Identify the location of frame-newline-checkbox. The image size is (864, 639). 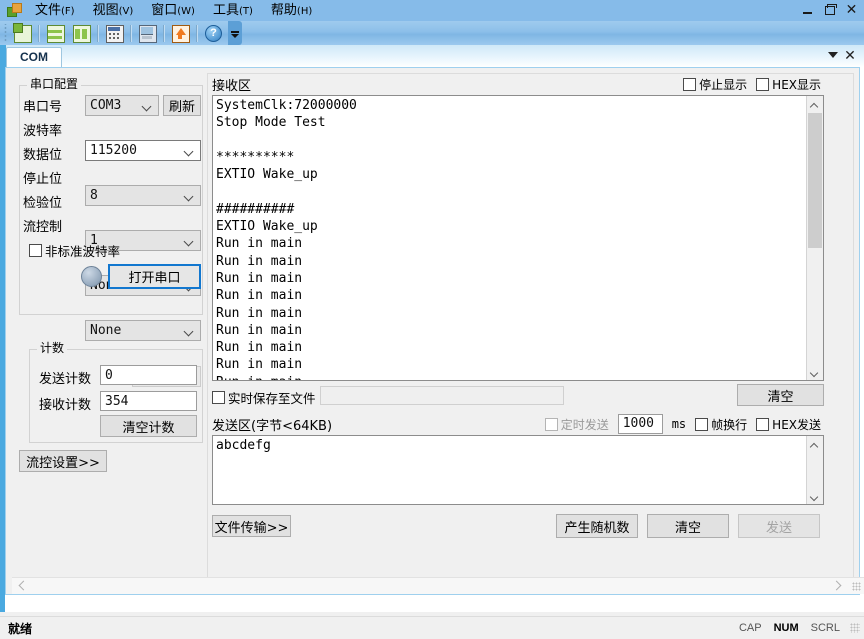
(702, 424).